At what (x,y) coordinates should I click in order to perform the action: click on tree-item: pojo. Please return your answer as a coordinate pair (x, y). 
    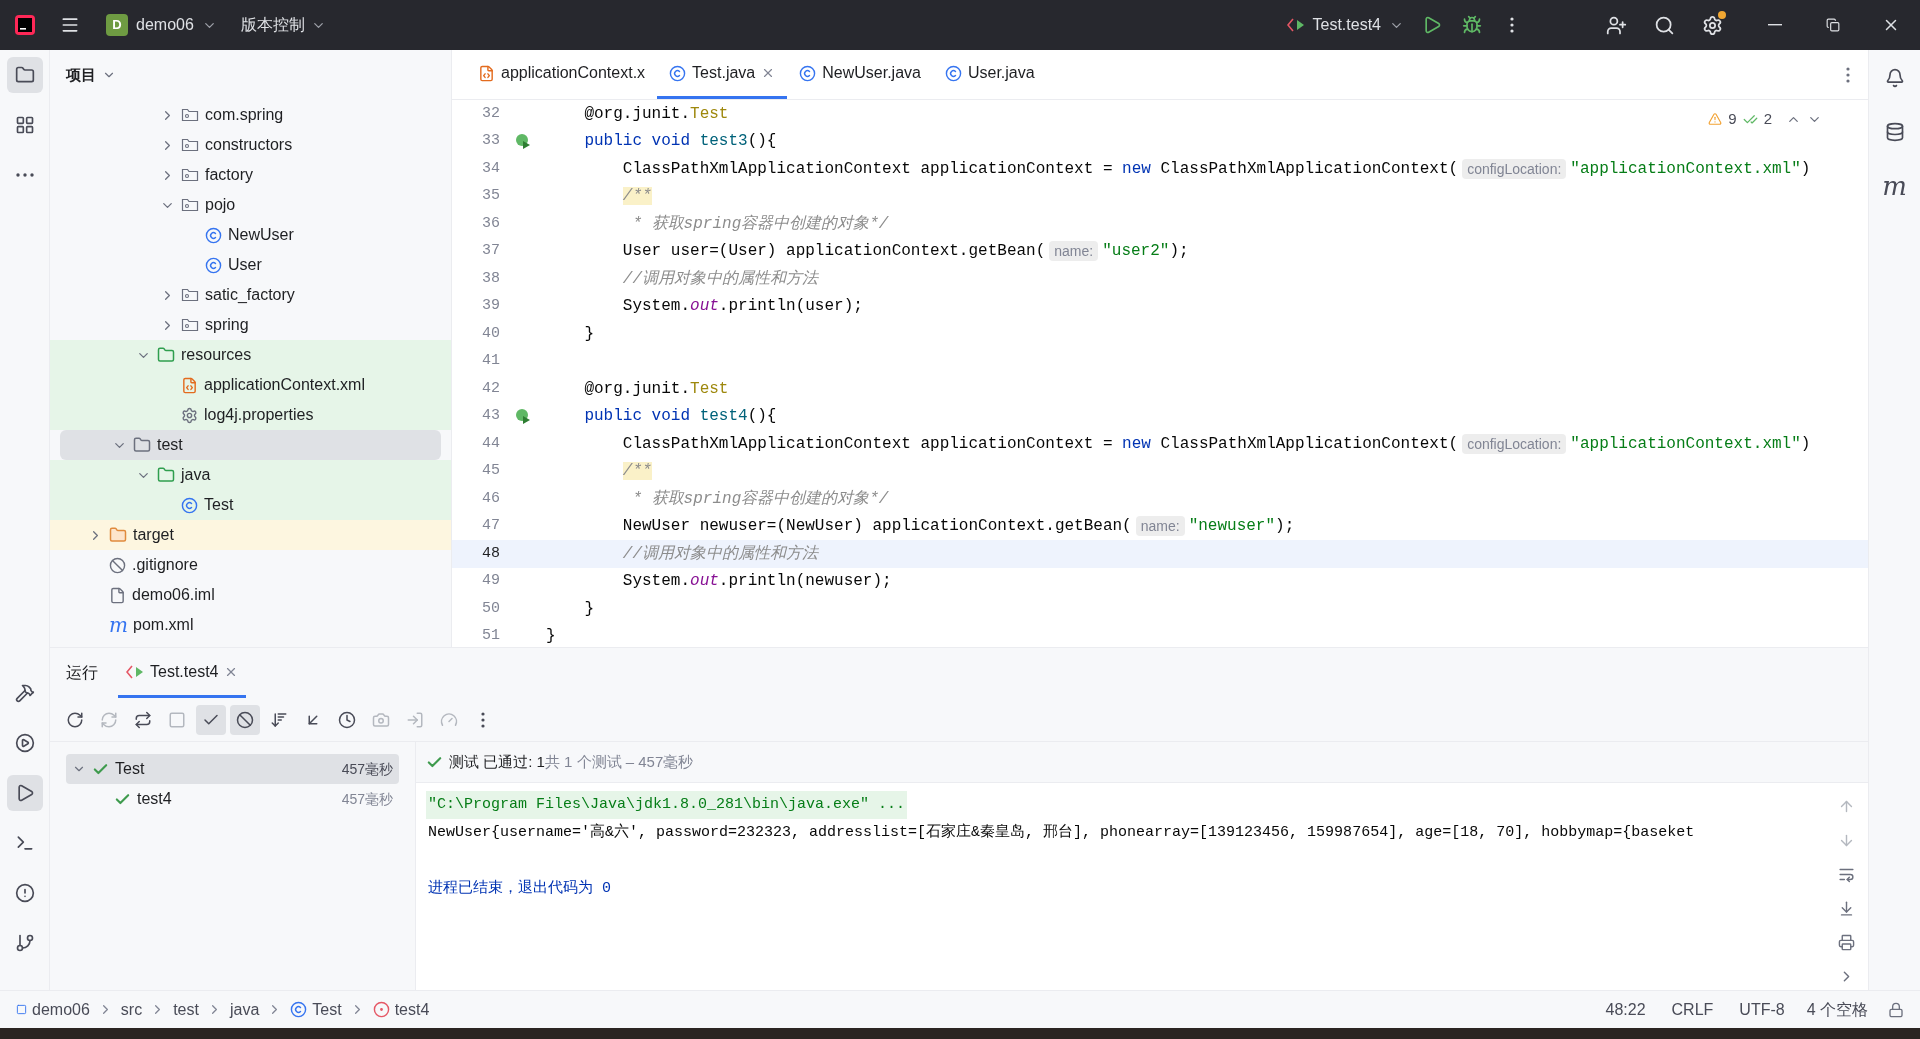
    Looking at the image, I should click on (250, 205).